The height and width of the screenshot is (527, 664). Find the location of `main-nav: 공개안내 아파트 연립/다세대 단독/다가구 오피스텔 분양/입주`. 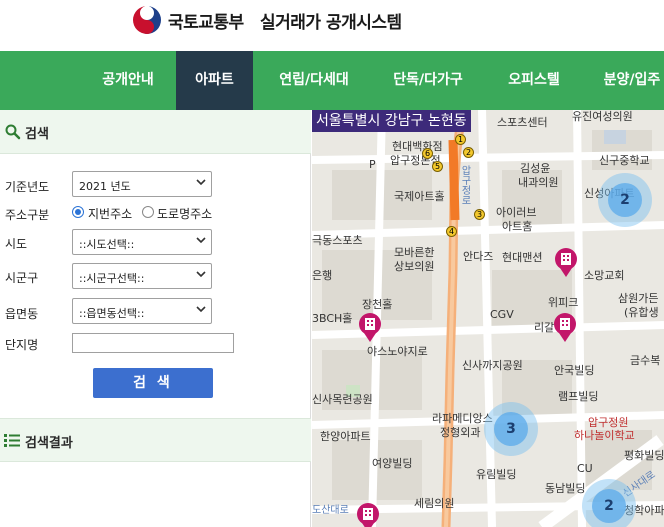

main-nav: 공개안내 아파트 연립/다세대 단독/다가구 오피스텔 분양/입주 is located at coordinates (332, 80).